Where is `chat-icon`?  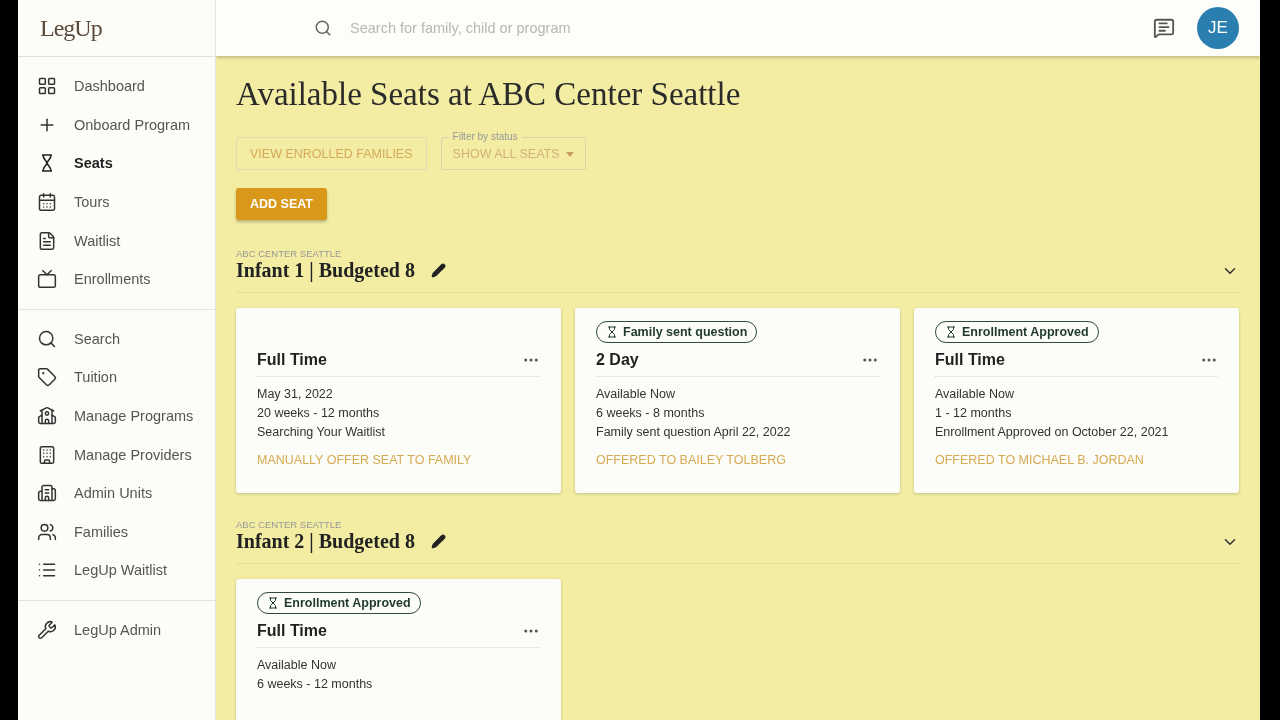
chat-icon is located at coordinates (1164, 28).